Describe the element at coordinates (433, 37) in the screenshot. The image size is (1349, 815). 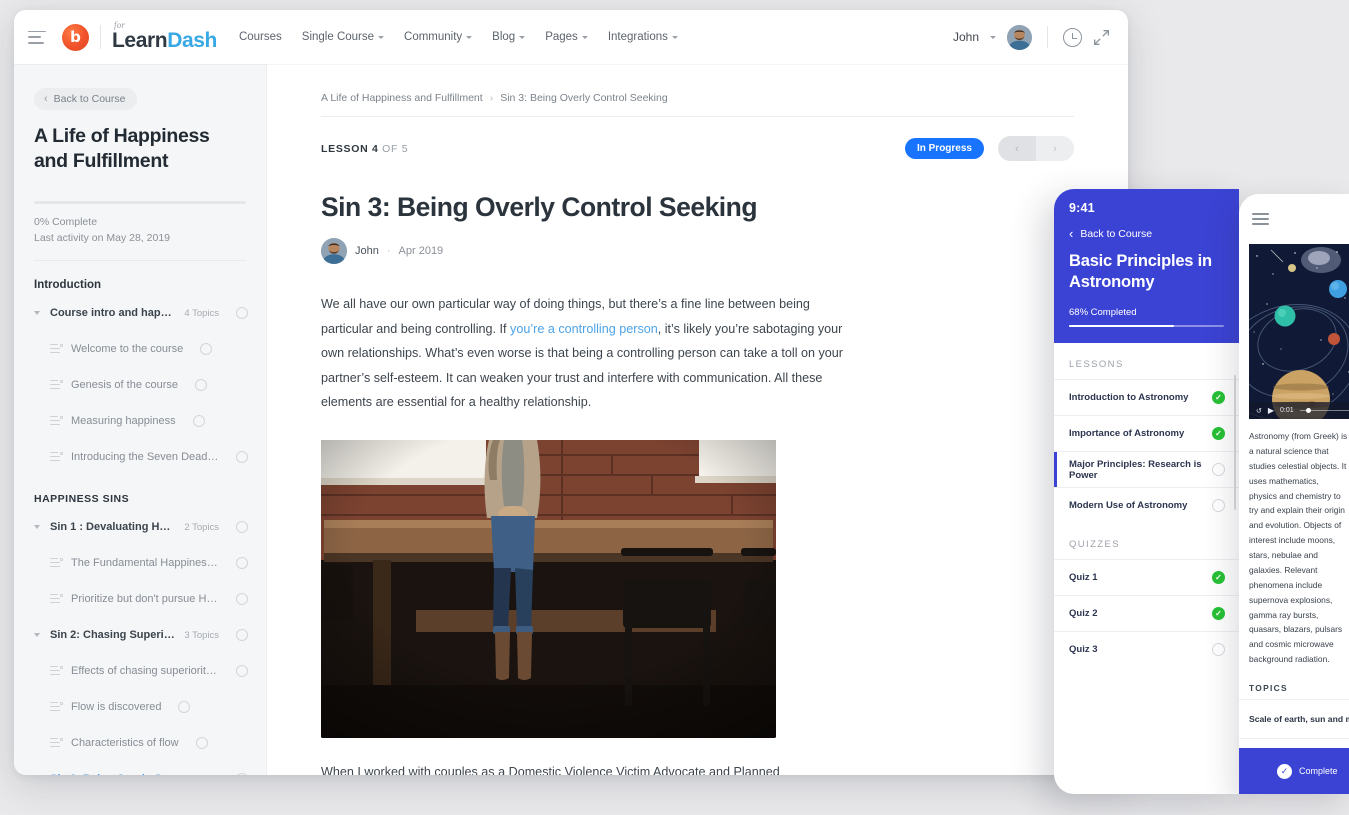
I see `nav-label: Community` at that location.